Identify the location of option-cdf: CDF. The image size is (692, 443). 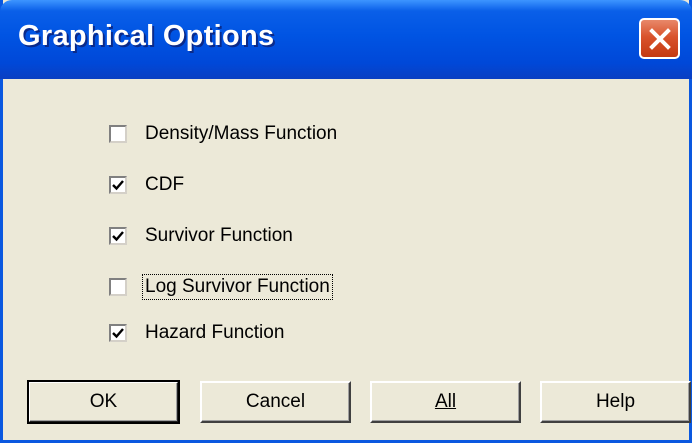
(147, 185).